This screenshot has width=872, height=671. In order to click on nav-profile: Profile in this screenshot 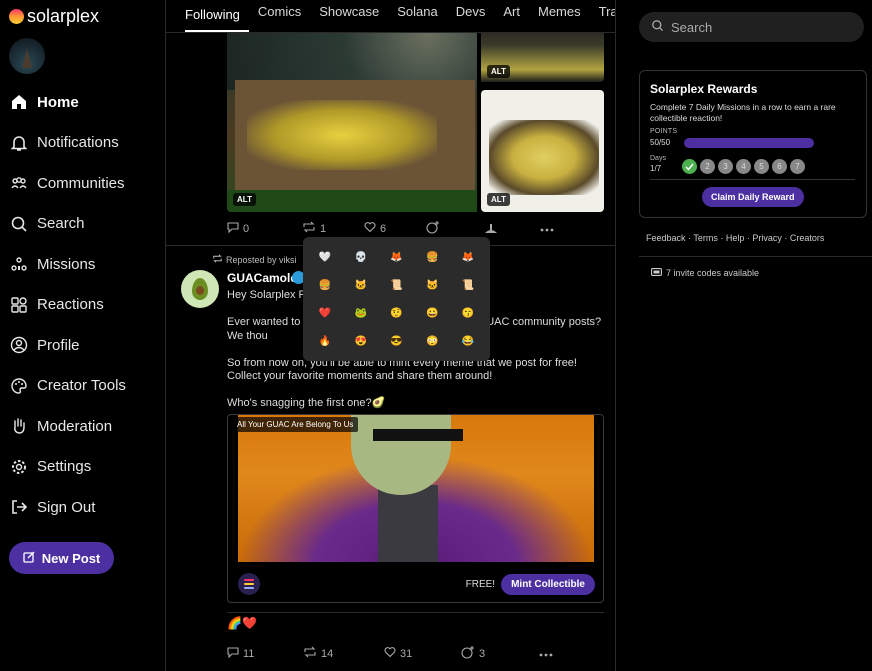, I will do `click(67, 345)`.